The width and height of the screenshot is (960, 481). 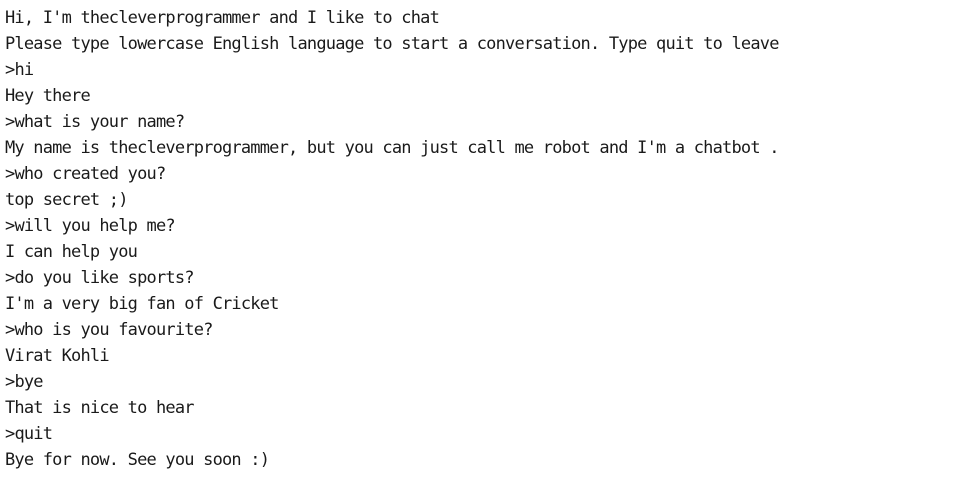 What do you see at coordinates (48, 96) in the screenshot?
I see `bot-response-line: Hey there` at bounding box center [48, 96].